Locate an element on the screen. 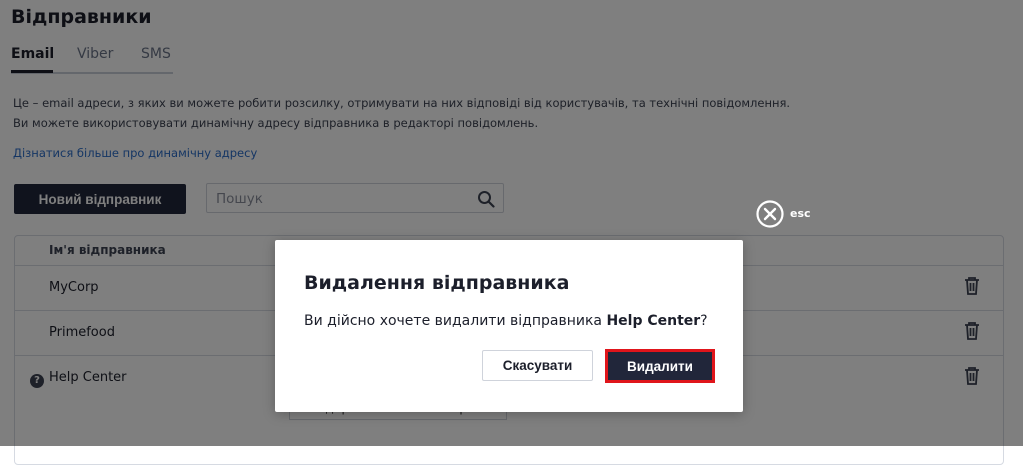 This screenshot has width=1023, height=465. dialog-title: Видалення відправника is located at coordinates (437, 283).